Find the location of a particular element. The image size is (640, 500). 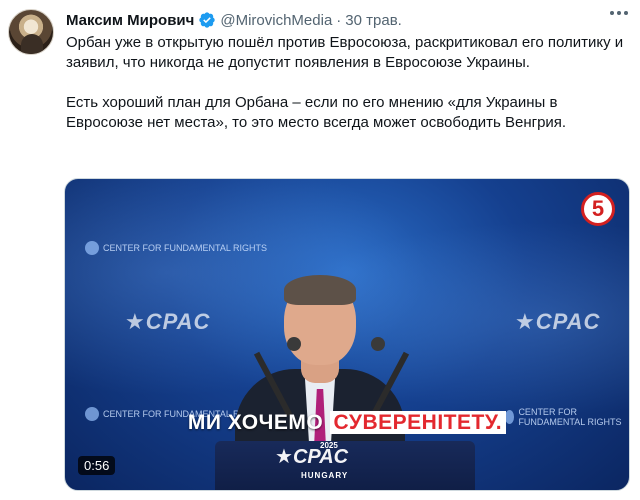

video-duration: 0:56 is located at coordinates (97, 465).